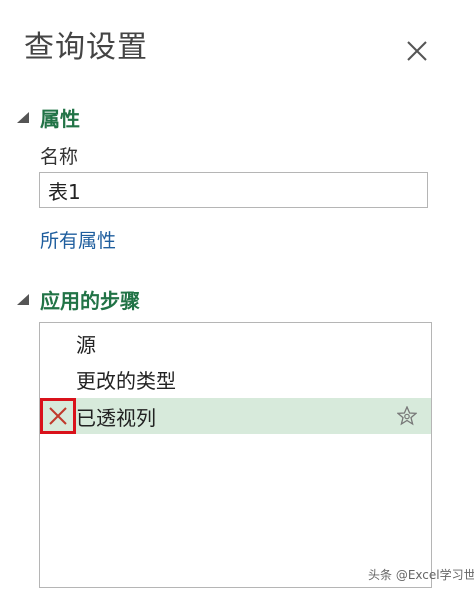 This screenshot has height=594, width=474. What do you see at coordinates (90, 301) in the screenshot?
I see `applied-steps-heading: 应用的步骤` at bounding box center [90, 301].